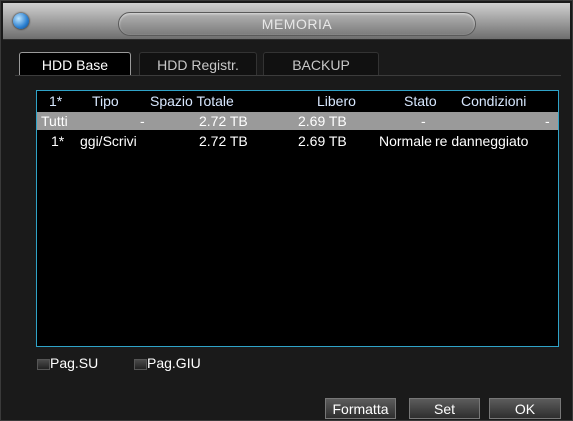 This screenshot has height=421, width=573. Describe the element at coordinates (405, 141) in the screenshot. I see `cell-stato: Normale` at that location.